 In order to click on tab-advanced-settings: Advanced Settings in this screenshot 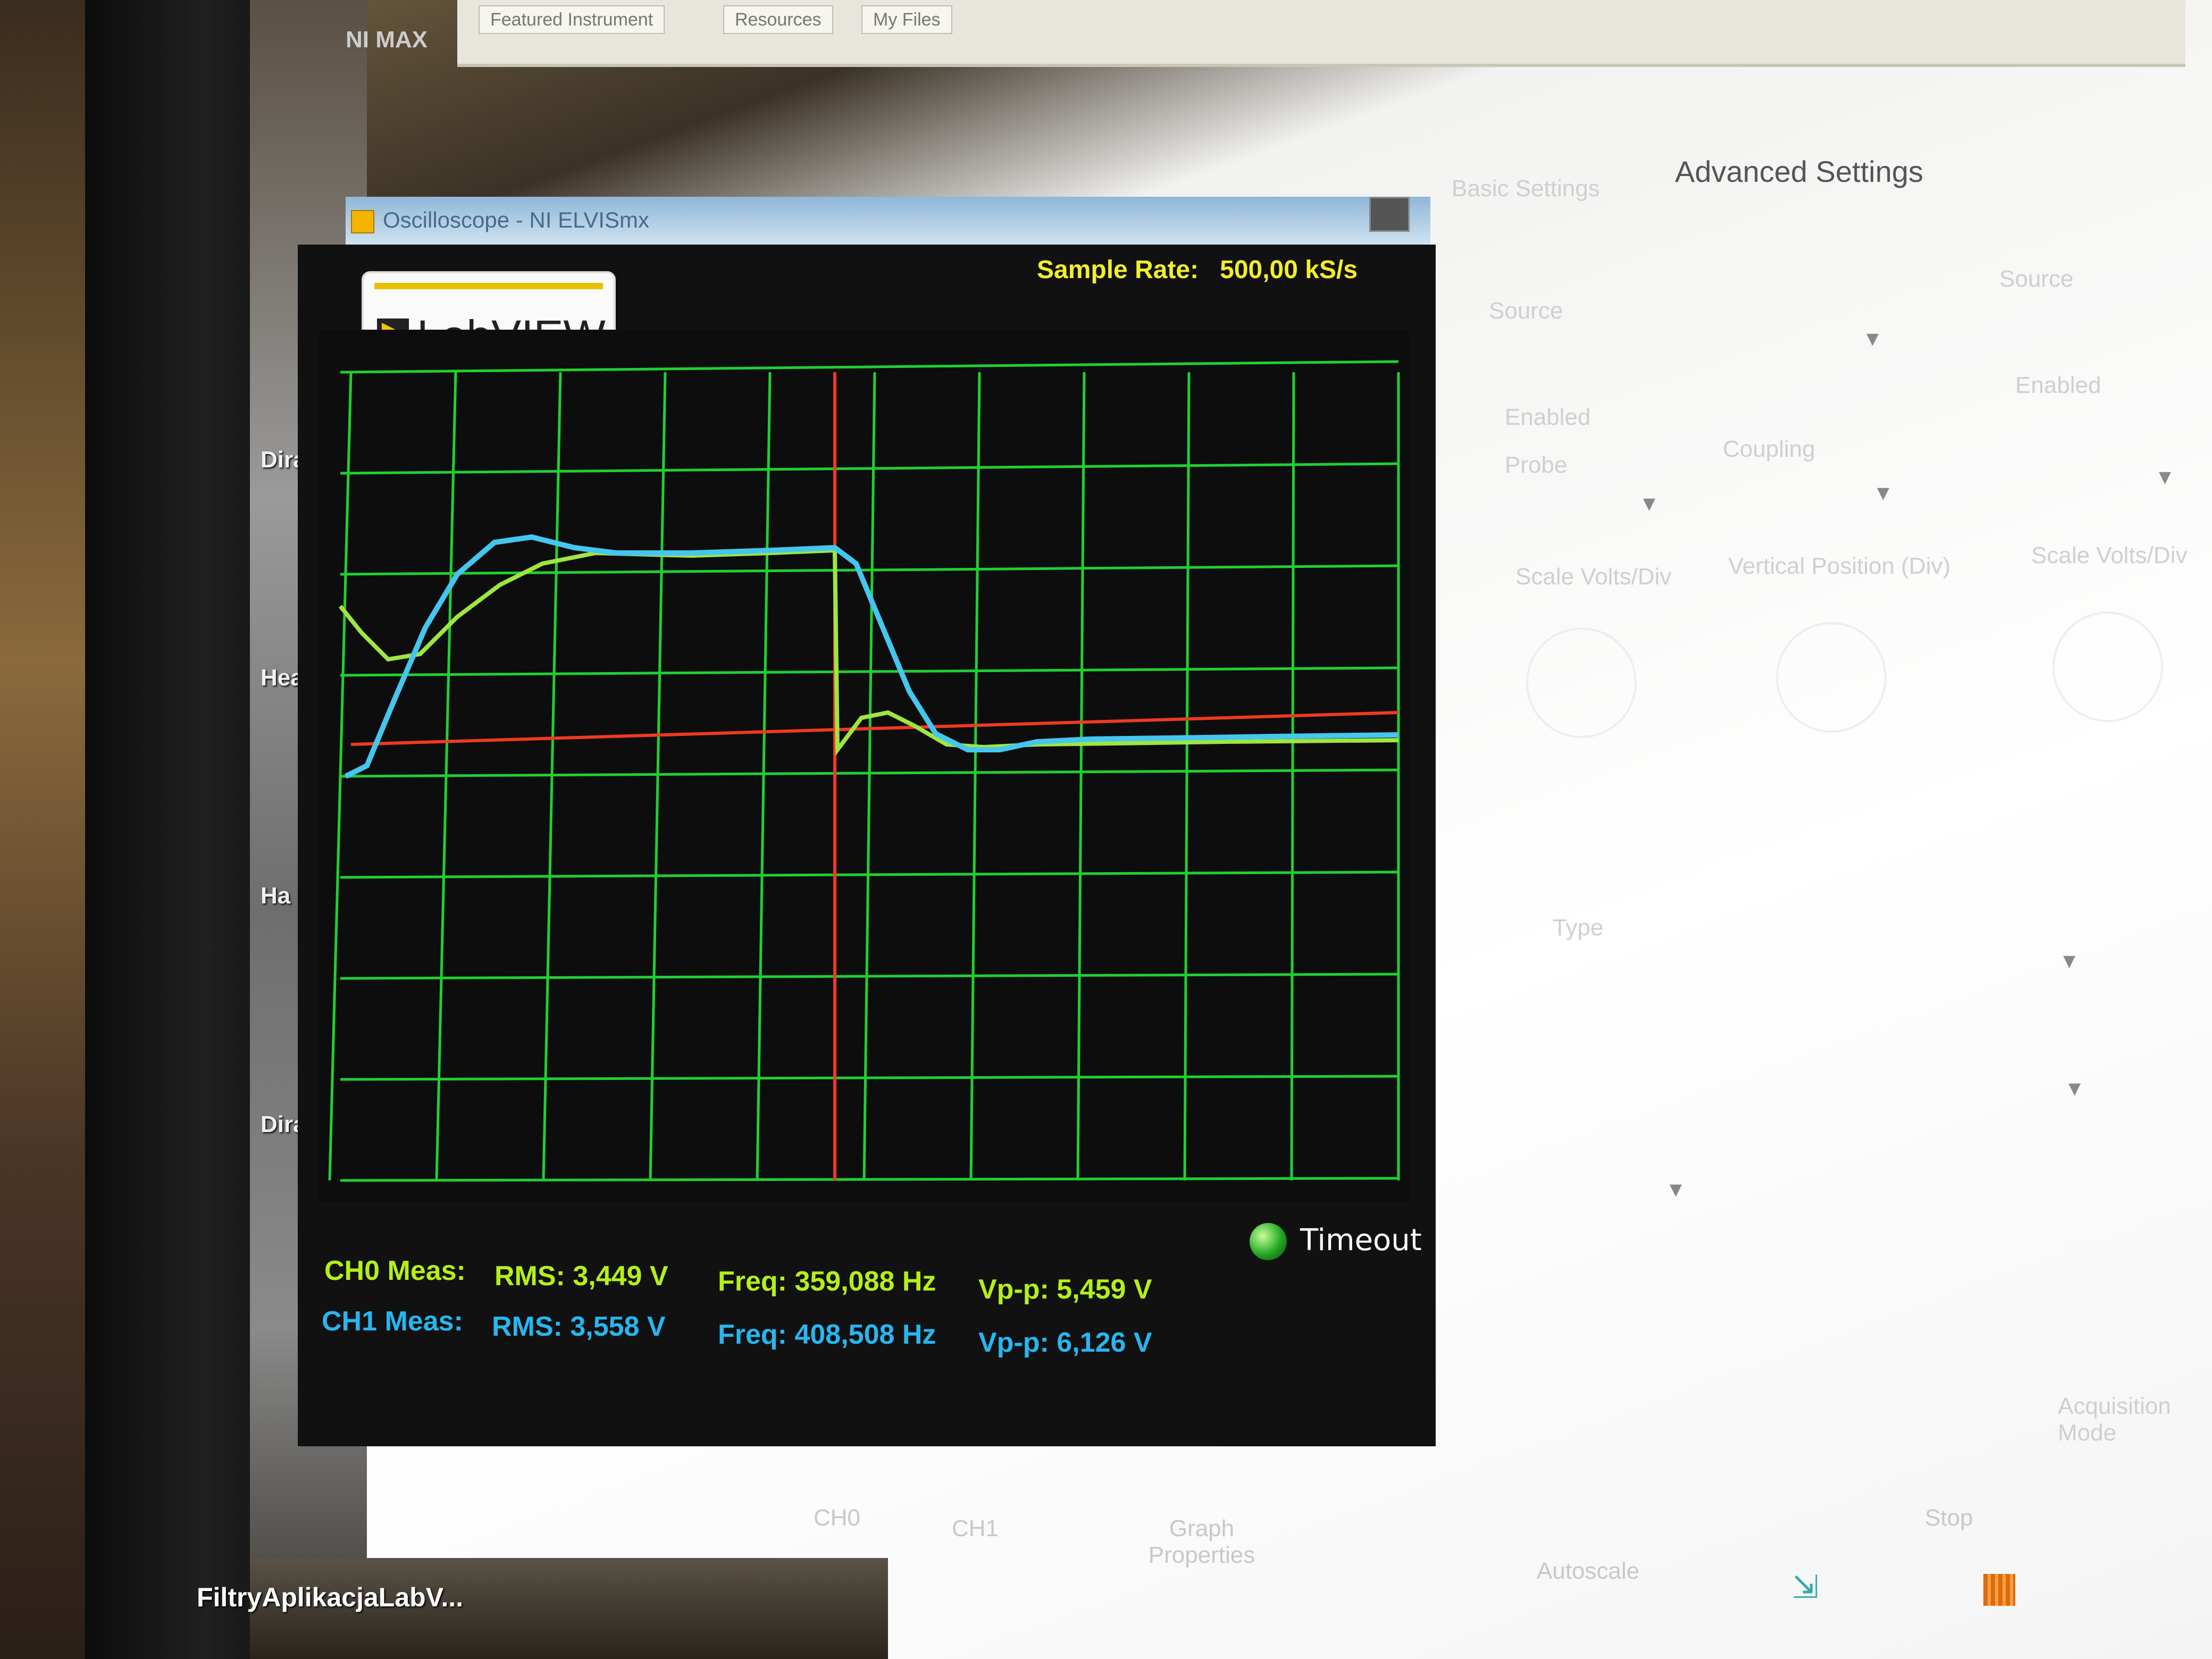, I will do `click(1799, 171)`.